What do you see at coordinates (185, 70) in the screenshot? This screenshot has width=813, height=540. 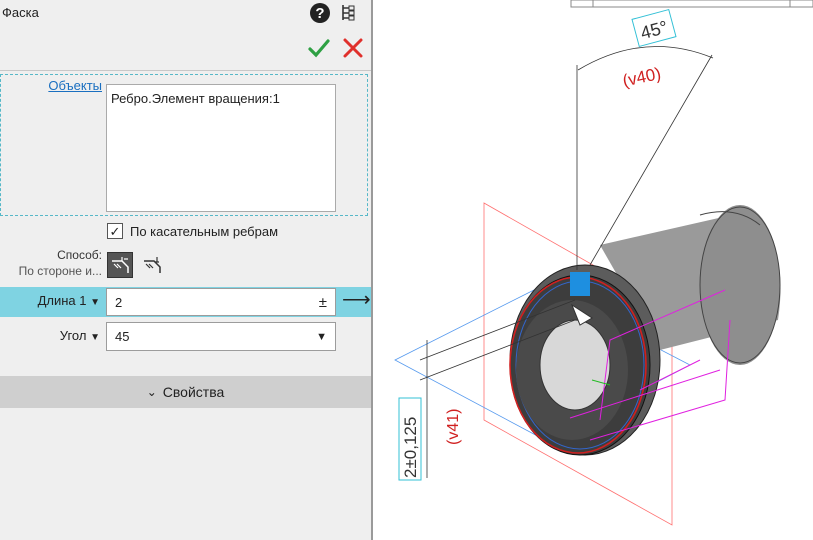 I see `separator` at bounding box center [185, 70].